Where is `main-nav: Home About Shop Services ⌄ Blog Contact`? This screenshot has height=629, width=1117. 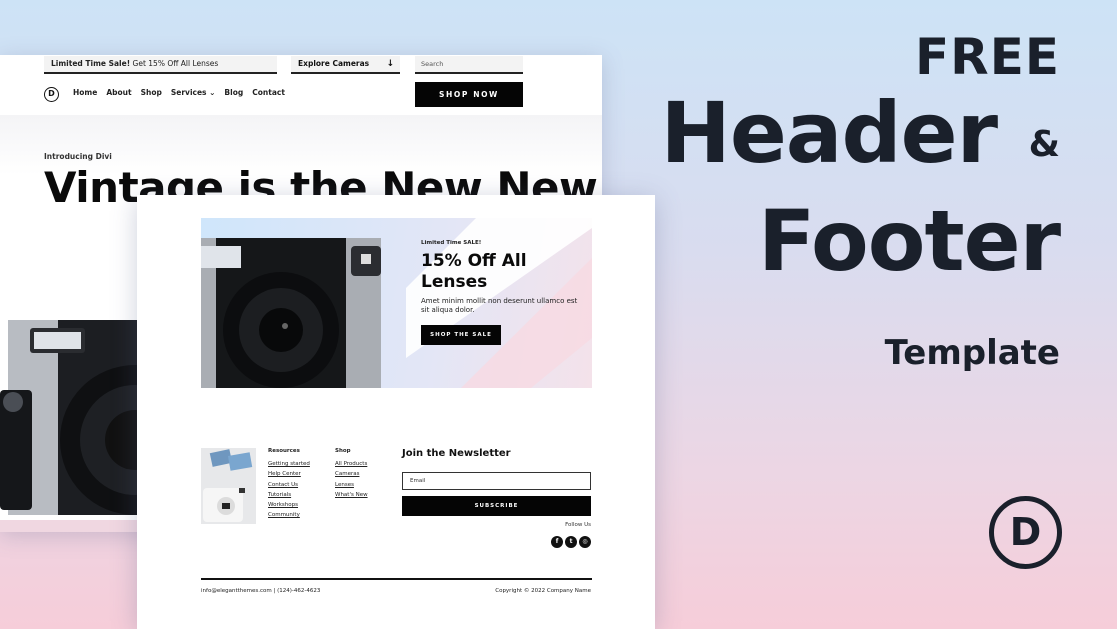 main-nav: Home About Shop Services ⌄ Blog Contact is located at coordinates (179, 92).